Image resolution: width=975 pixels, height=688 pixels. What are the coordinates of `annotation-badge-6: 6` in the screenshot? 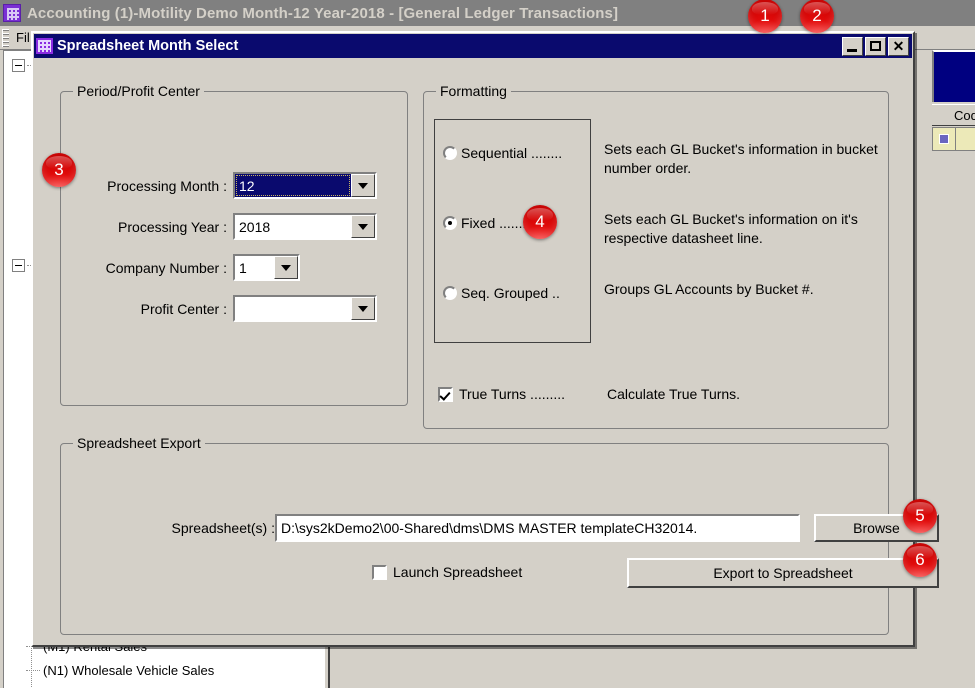 It's located at (920, 560).